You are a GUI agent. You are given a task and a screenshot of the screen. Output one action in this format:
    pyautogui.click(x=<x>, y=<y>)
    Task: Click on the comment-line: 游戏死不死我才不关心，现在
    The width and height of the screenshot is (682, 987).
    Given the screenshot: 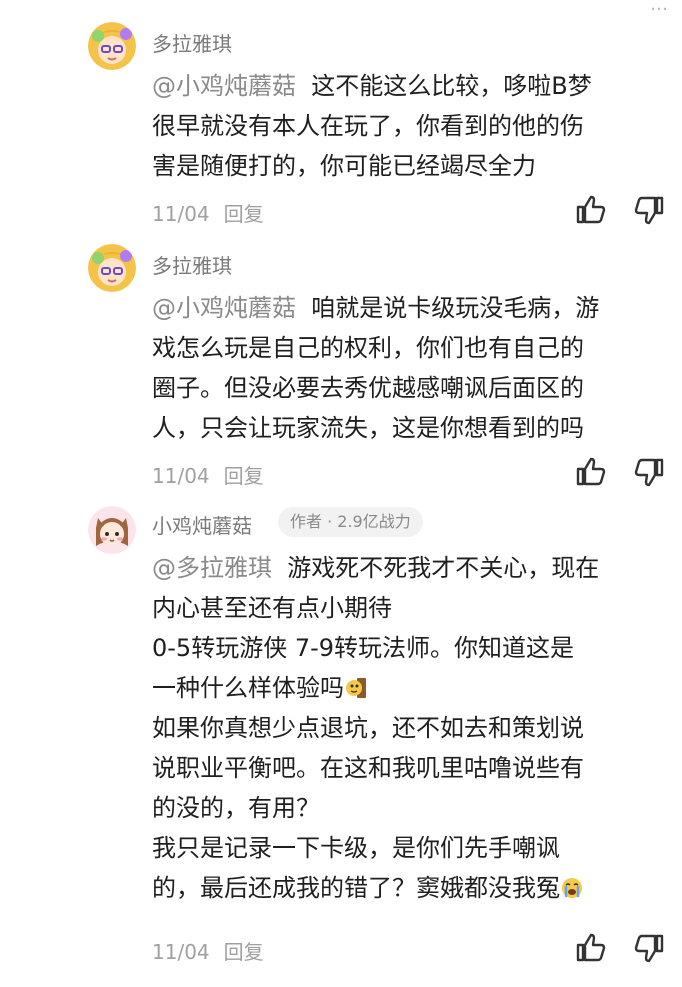 What is the action you would take?
    pyautogui.click(x=443, y=568)
    